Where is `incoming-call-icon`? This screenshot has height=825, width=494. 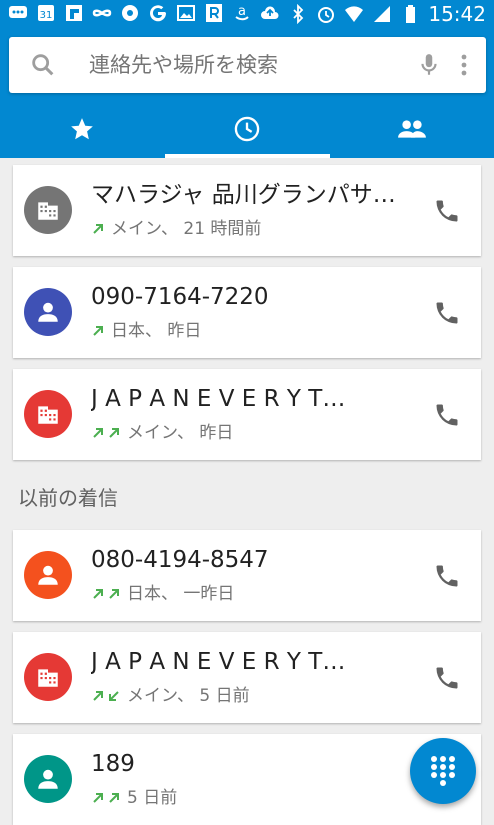
incoming-call-icon is located at coordinates (114, 696).